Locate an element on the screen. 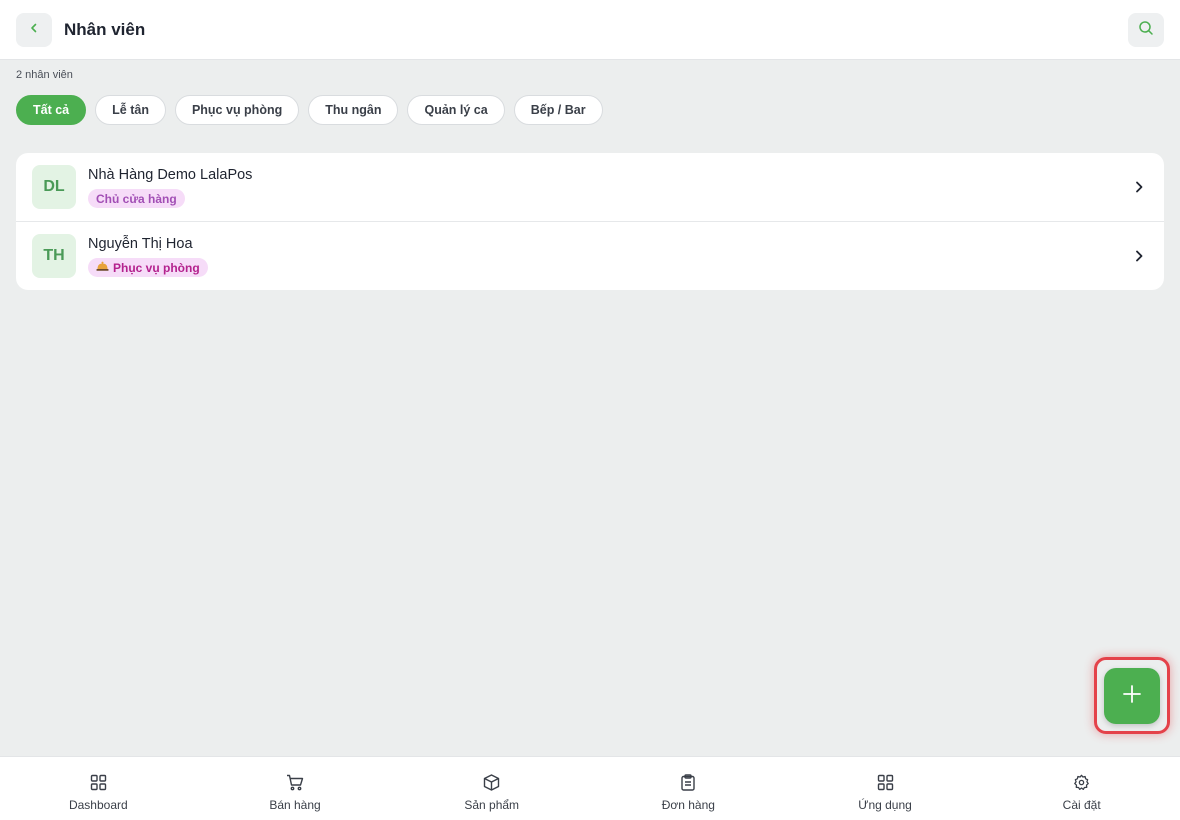 This screenshot has width=1180, height=820. nav-item-settings: Cài đặt is located at coordinates (1081, 788).